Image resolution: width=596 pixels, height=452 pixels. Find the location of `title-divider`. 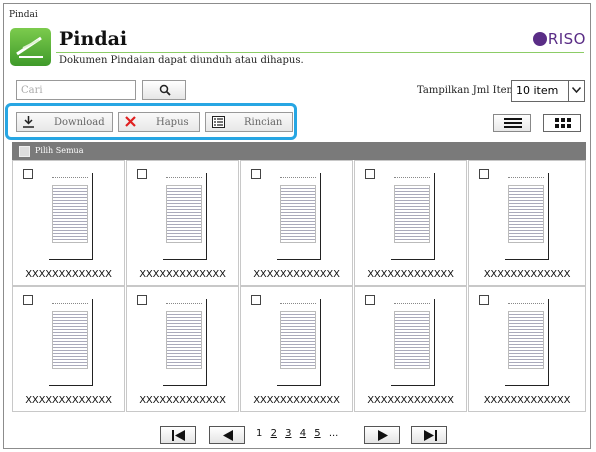

title-divider is located at coordinates (320, 52).